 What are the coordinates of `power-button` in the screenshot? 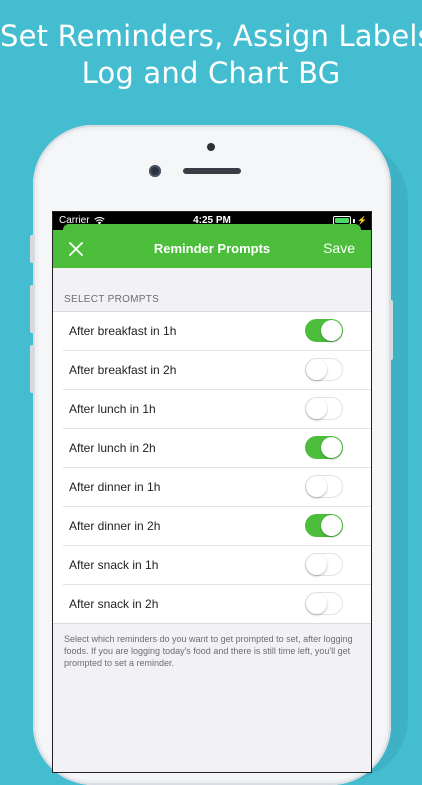 It's located at (391, 330).